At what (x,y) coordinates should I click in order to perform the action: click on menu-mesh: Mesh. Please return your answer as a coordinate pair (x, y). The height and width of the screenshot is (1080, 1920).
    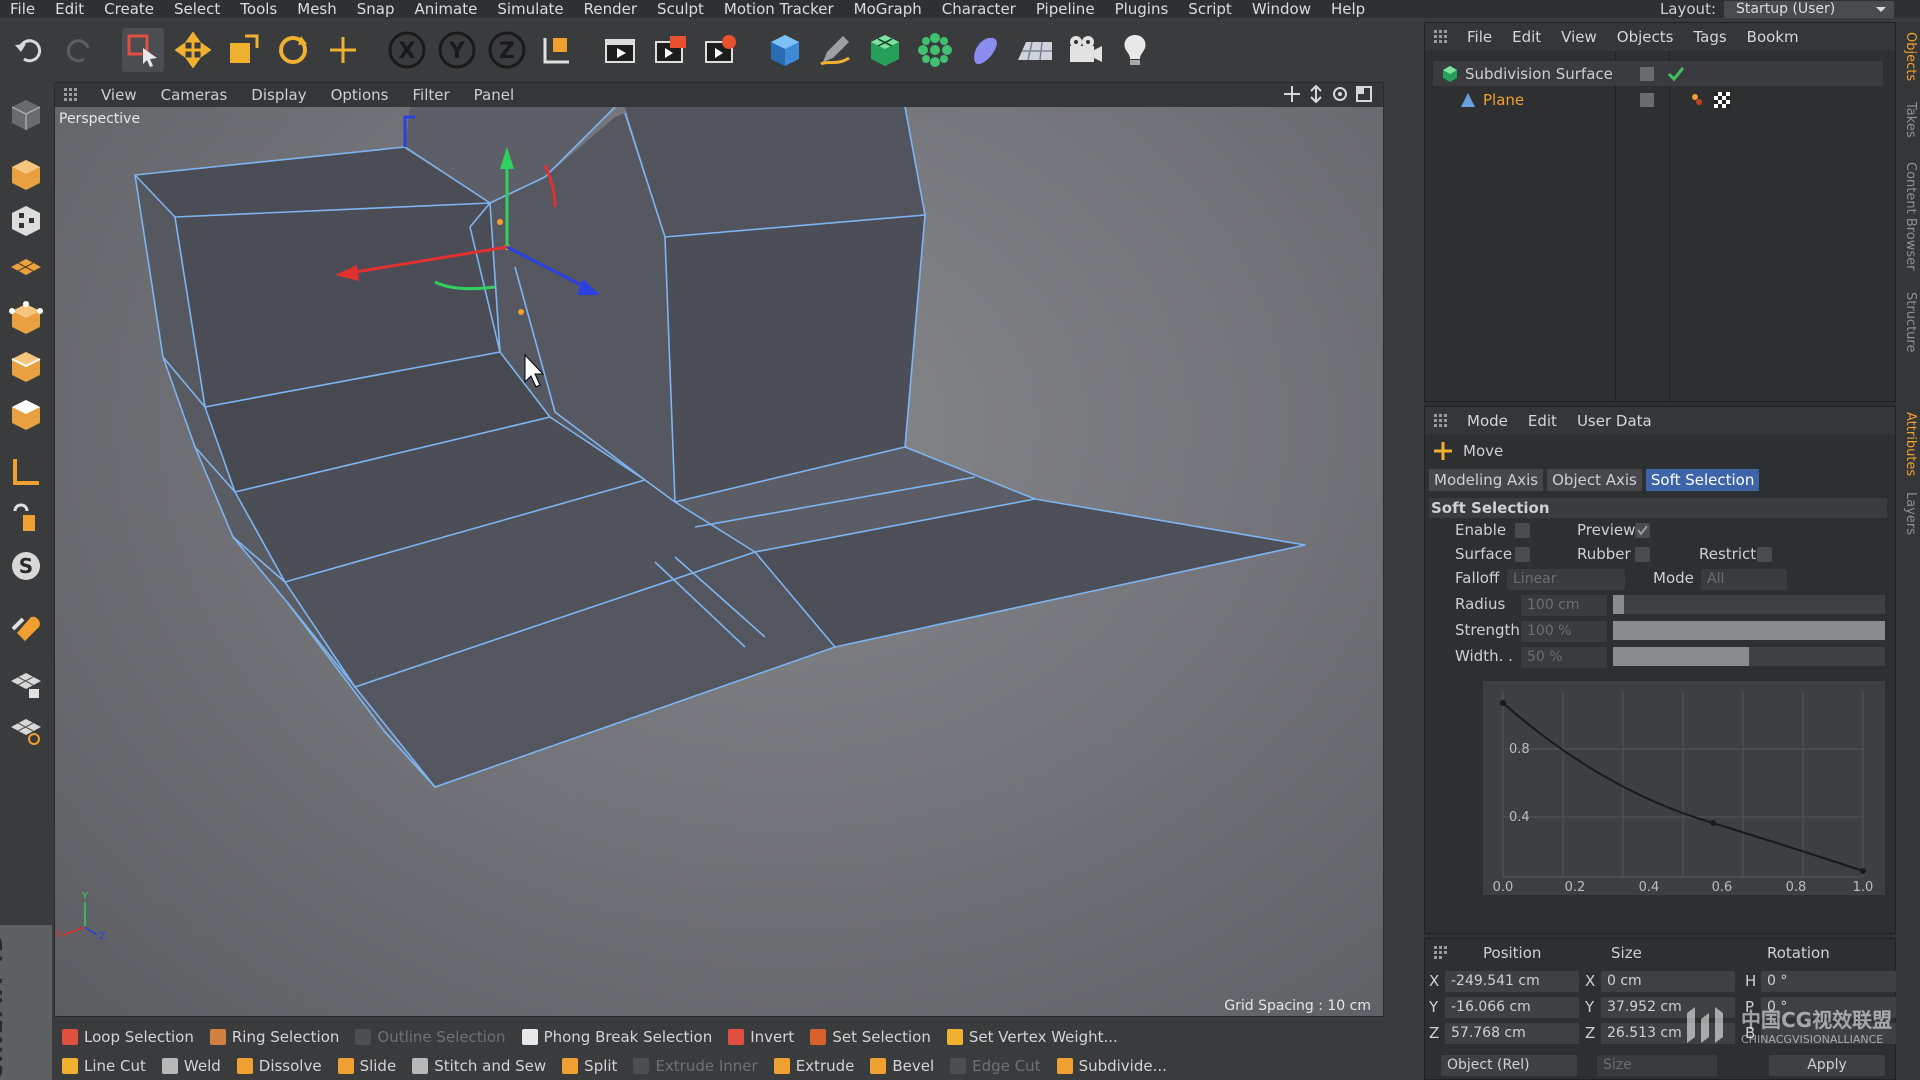
    Looking at the image, I should click on (317, 9).